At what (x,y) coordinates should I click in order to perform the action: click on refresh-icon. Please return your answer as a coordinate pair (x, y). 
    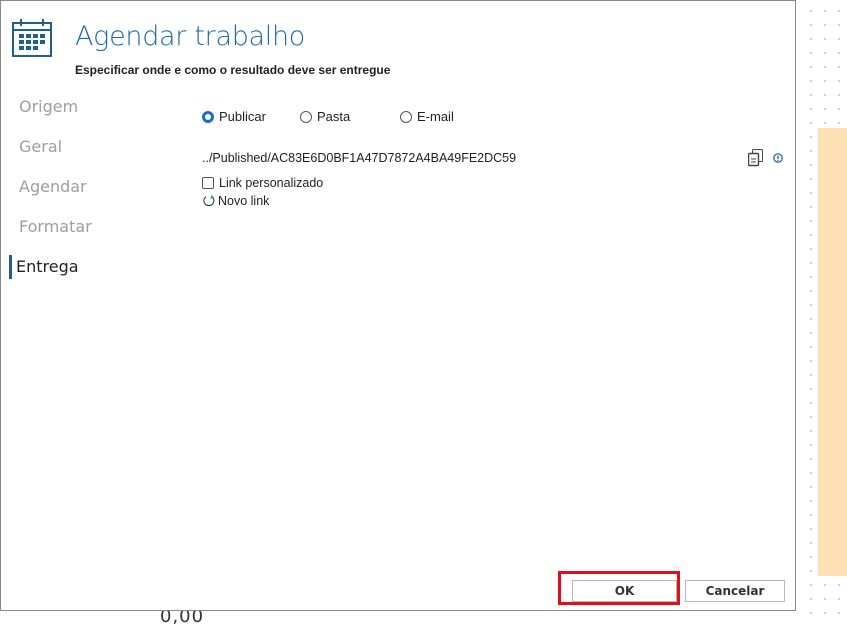
    Looking at the image, I should click on (209, 201).